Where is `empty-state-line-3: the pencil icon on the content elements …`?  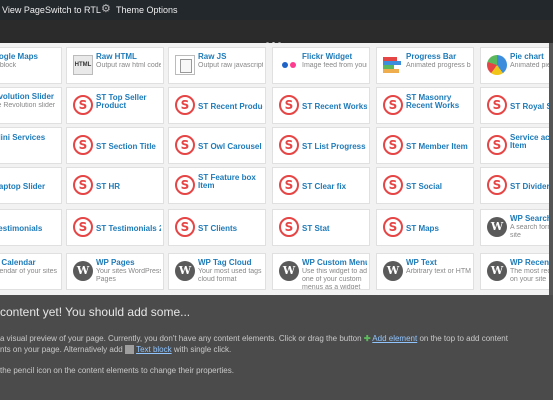
empty-state-line-3: the pencil icon on the content elements … is located at coordinates (117, 370).